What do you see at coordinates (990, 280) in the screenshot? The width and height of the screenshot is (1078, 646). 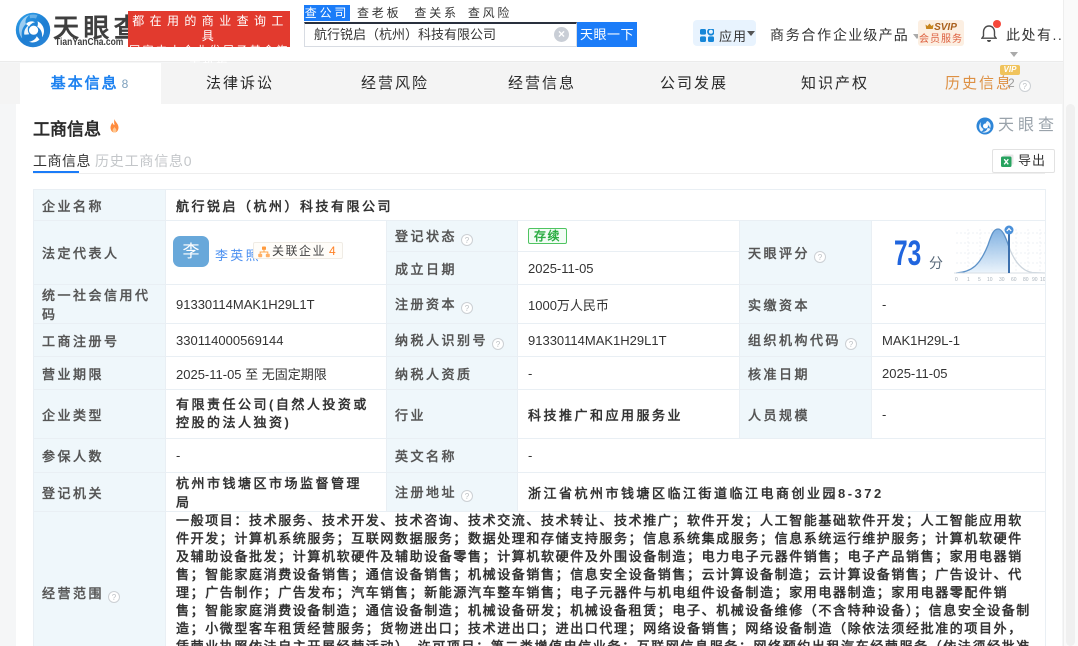 I see `svg-text: 10` at bounding box center [990, 280].